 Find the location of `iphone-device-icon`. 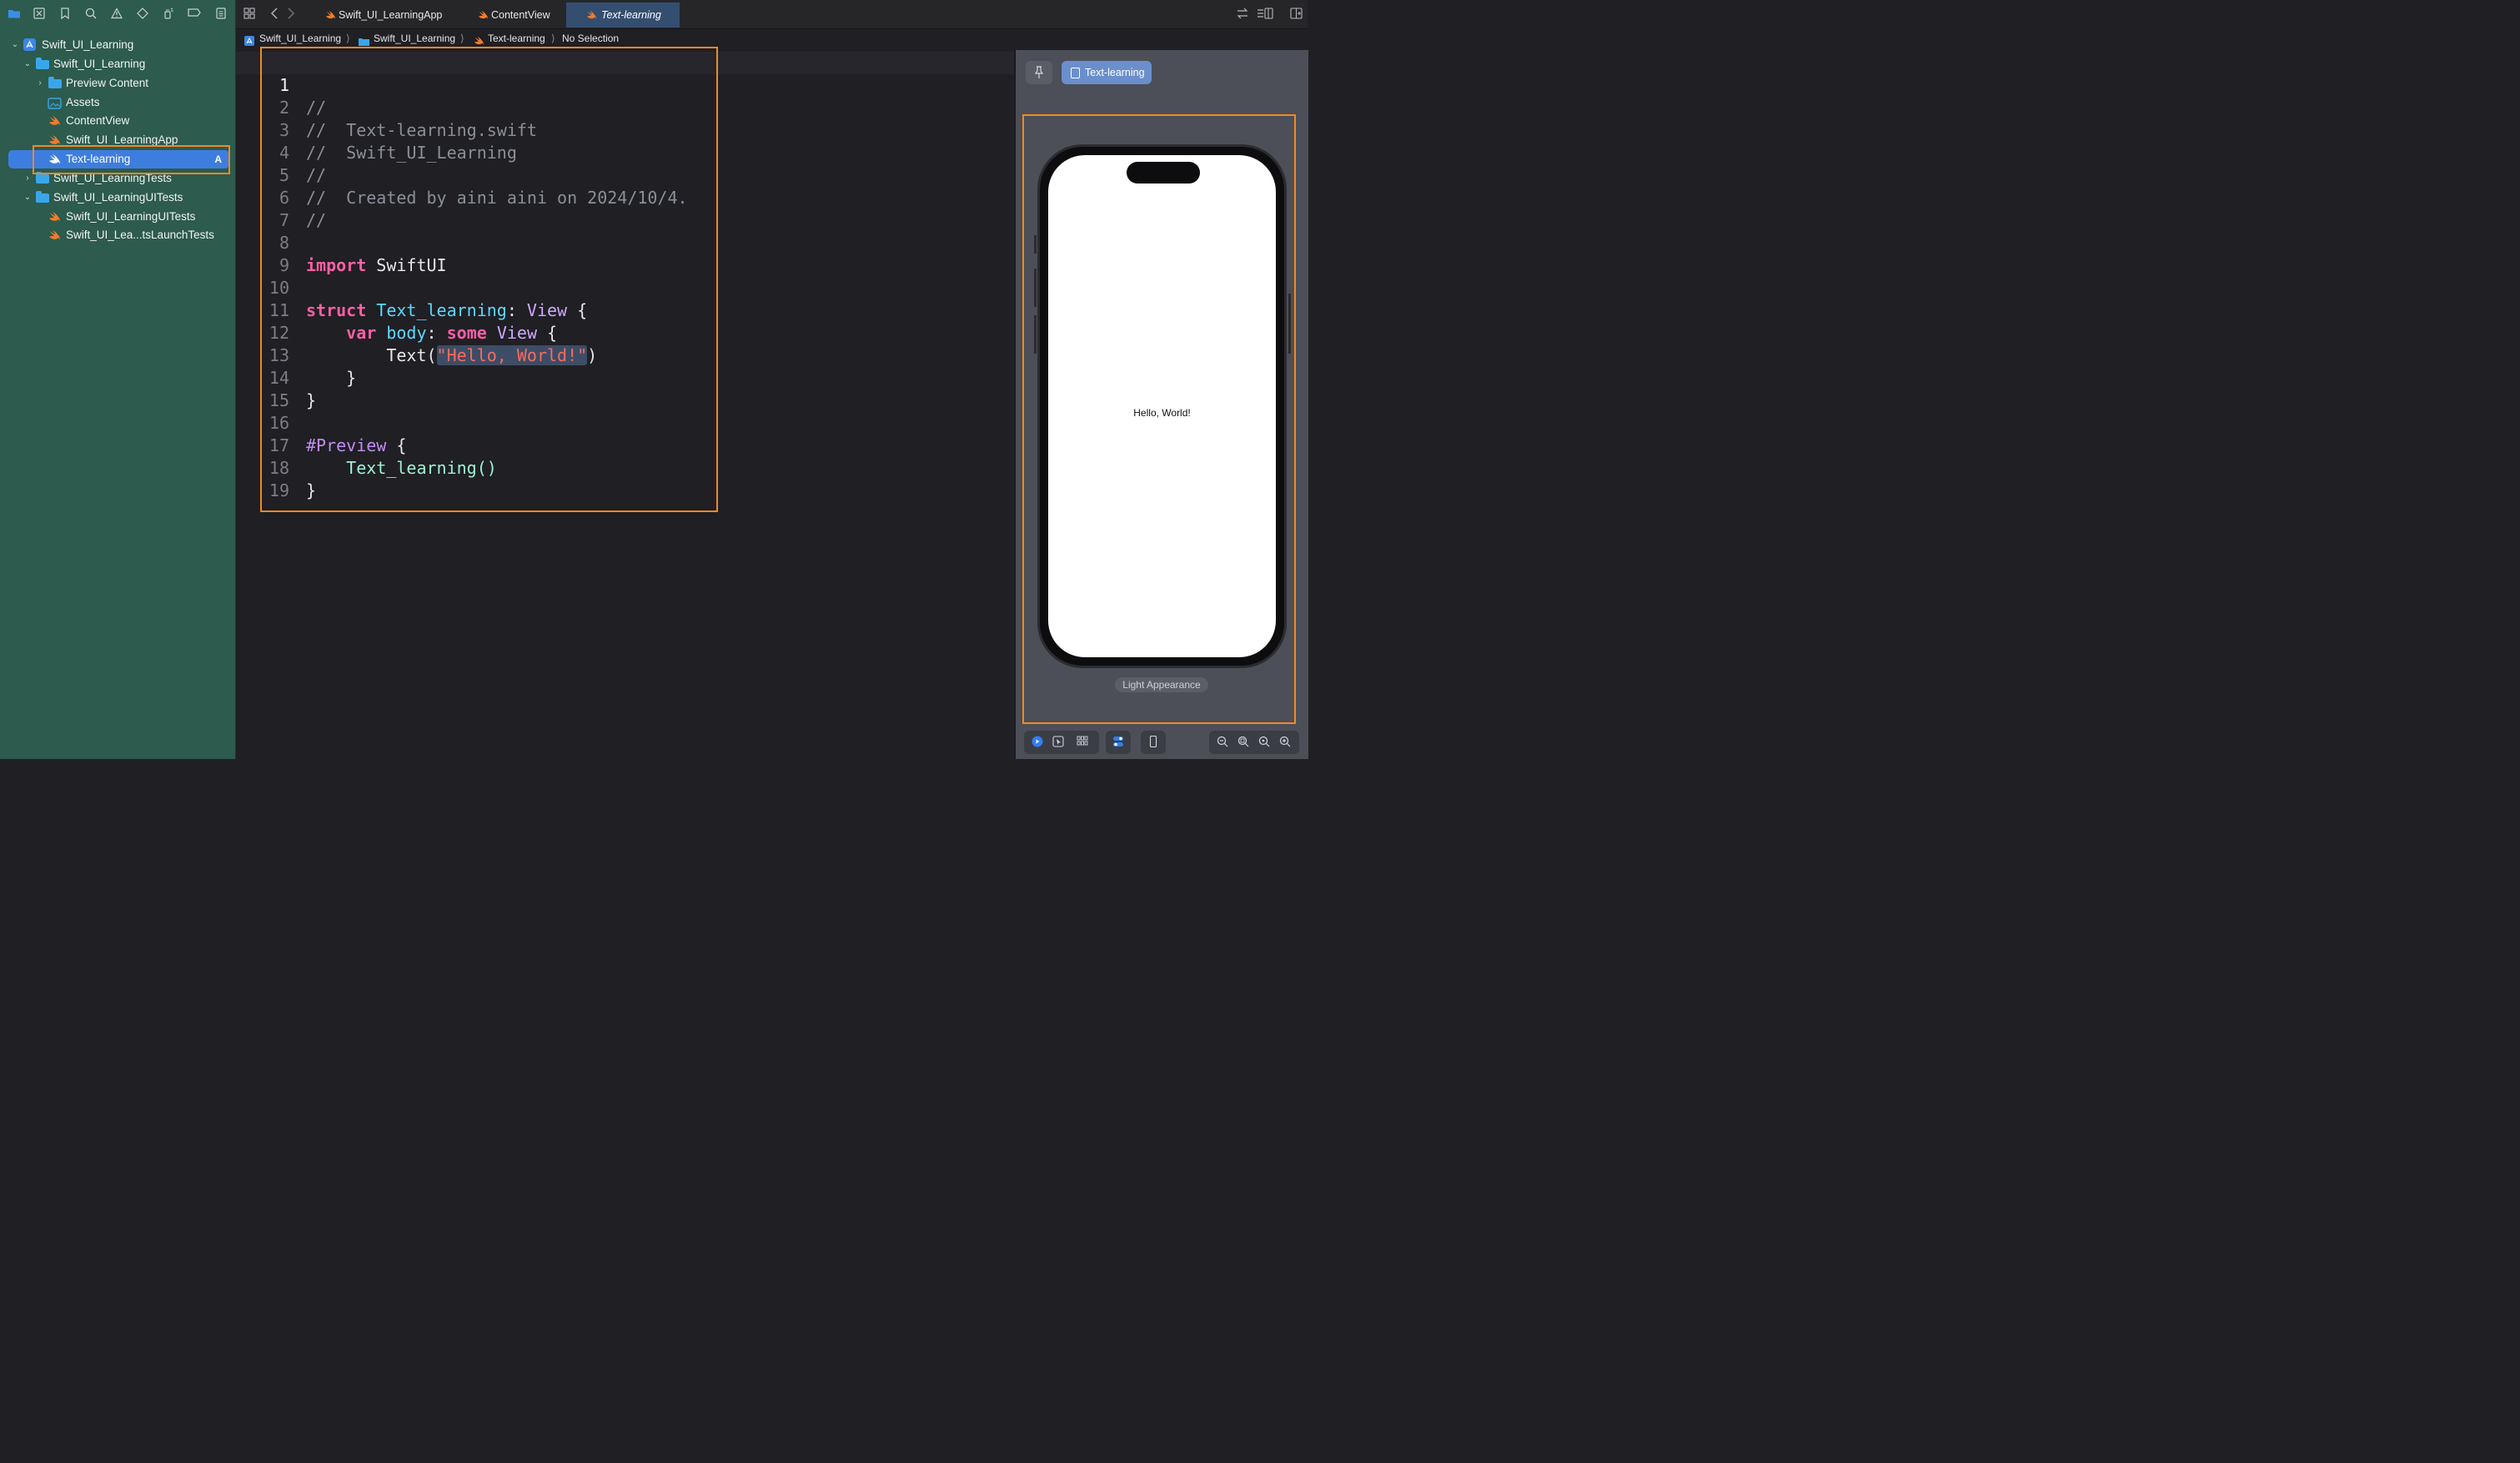

iphone-device-icon is located at coordinates (1153, 742).